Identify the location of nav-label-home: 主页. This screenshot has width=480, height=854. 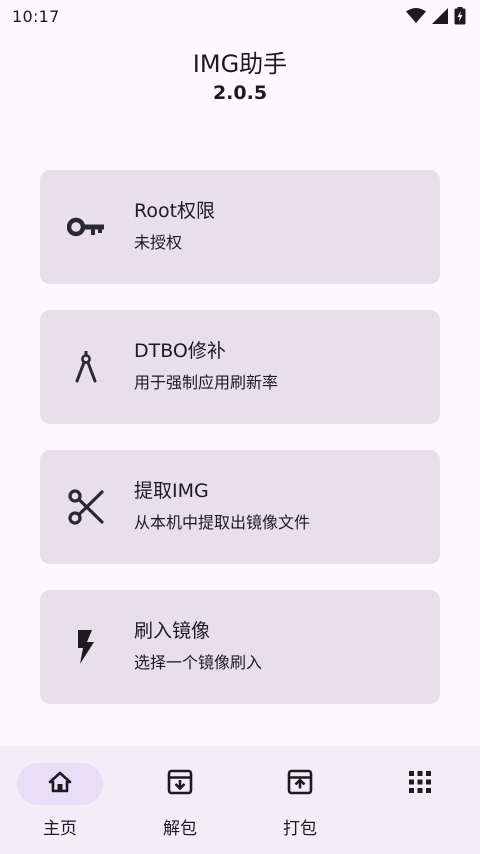
(60, 829).